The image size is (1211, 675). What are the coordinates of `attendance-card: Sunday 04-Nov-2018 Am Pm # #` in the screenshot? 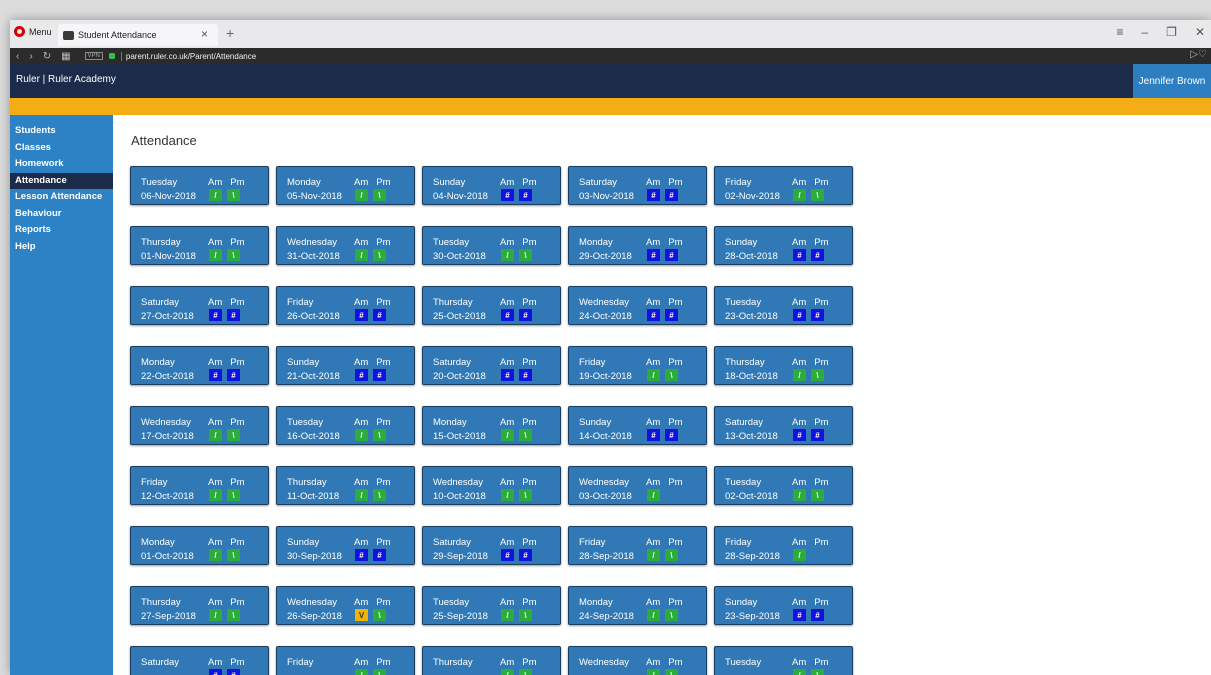 It's located at (491, 185).